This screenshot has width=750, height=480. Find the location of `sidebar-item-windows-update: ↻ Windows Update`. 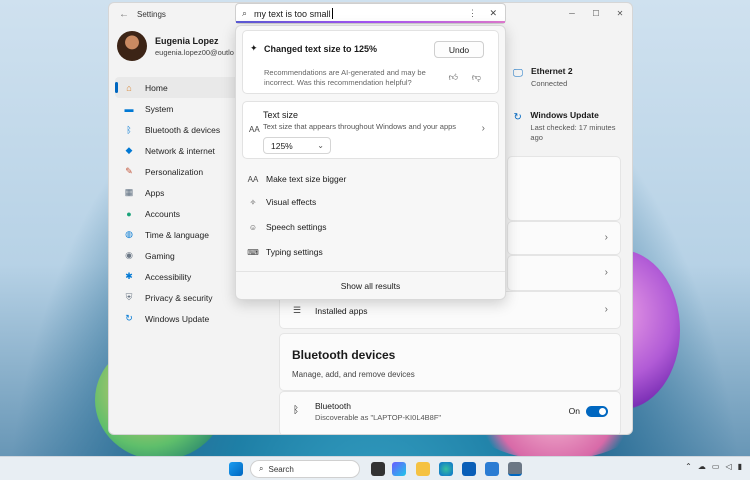

sidebar-item-windows-update: ↻ Windows Update is located at coordinates (177, 318).